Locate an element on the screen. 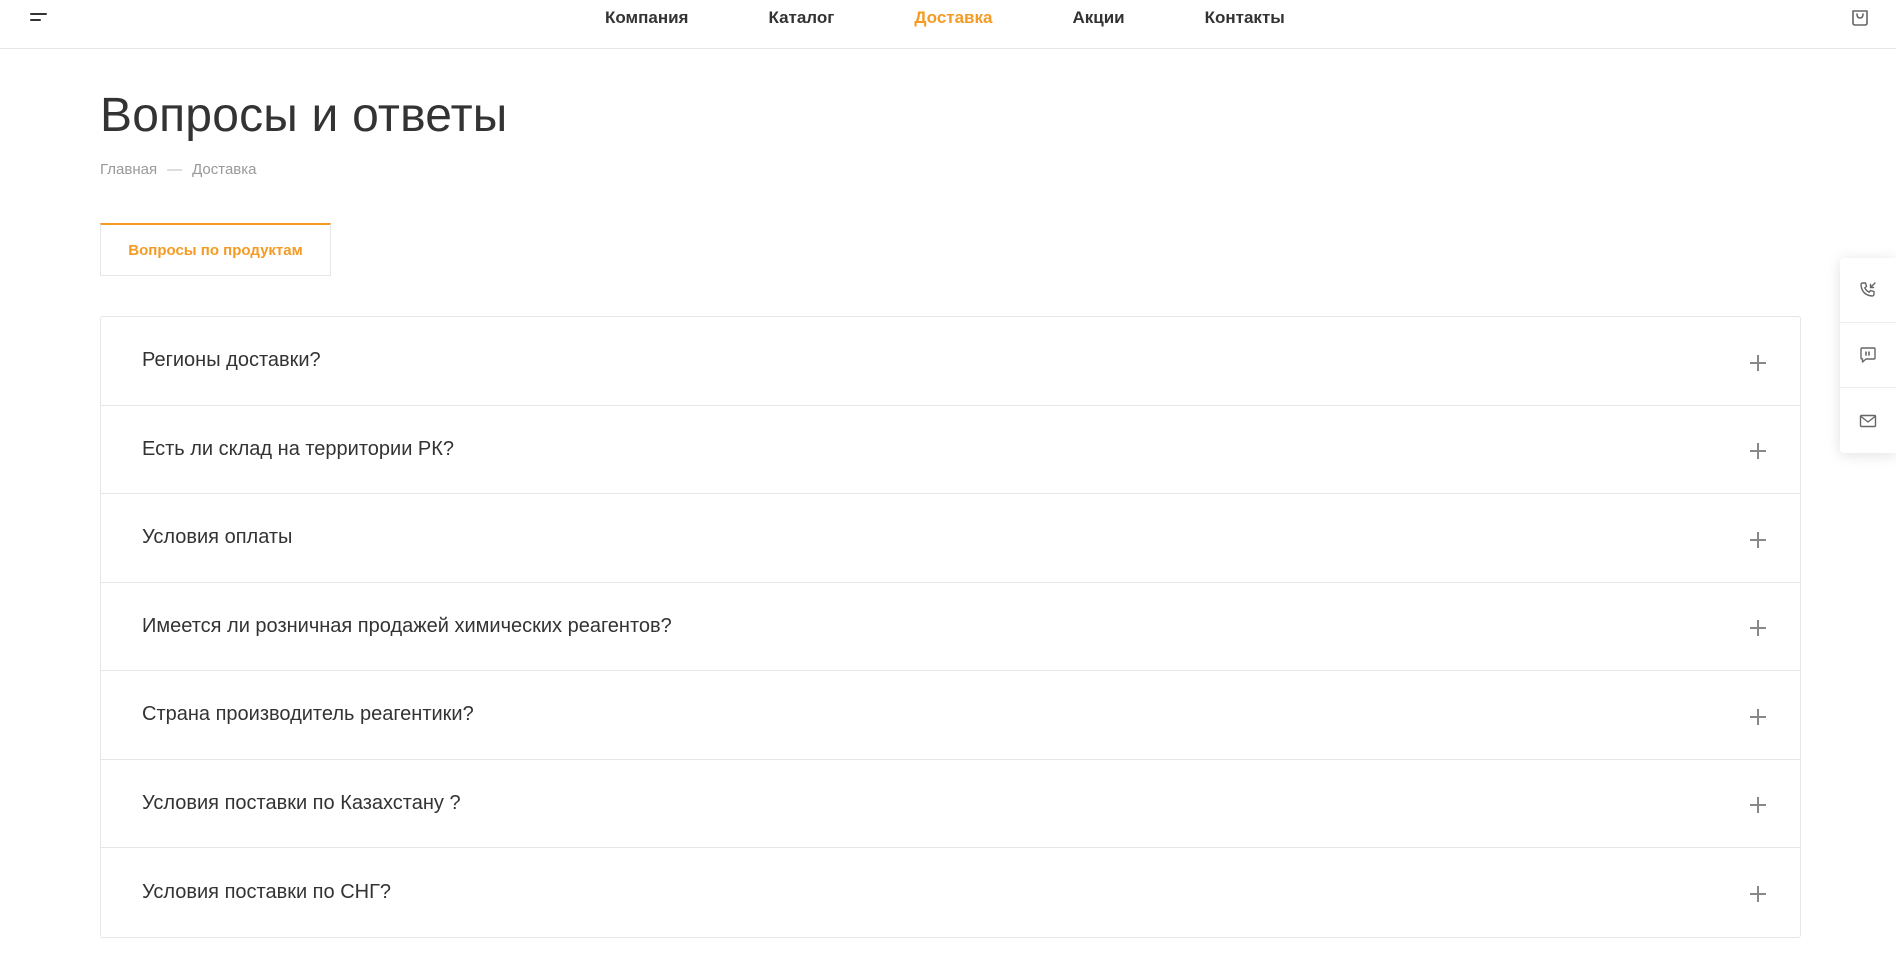 The height and width of the screenshot is (961, 1896). nav-item-promotions: Акции is located at coordinates (1098, 18).